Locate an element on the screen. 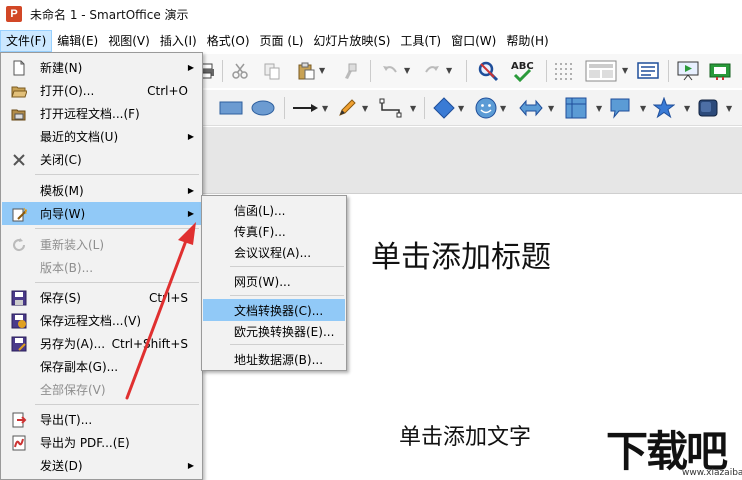  close-icon is located at coordinates (19, 160).